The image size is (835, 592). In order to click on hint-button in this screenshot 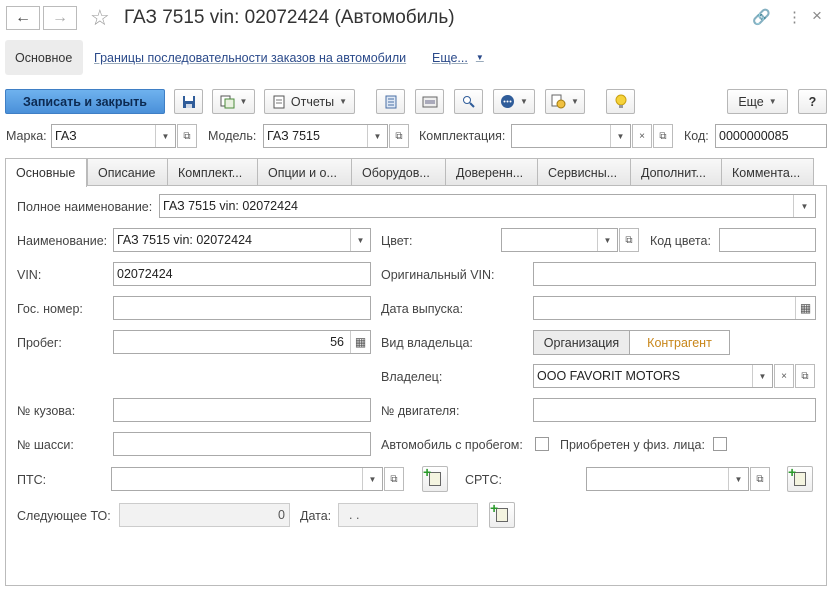, I will do `click(620, 101)`.